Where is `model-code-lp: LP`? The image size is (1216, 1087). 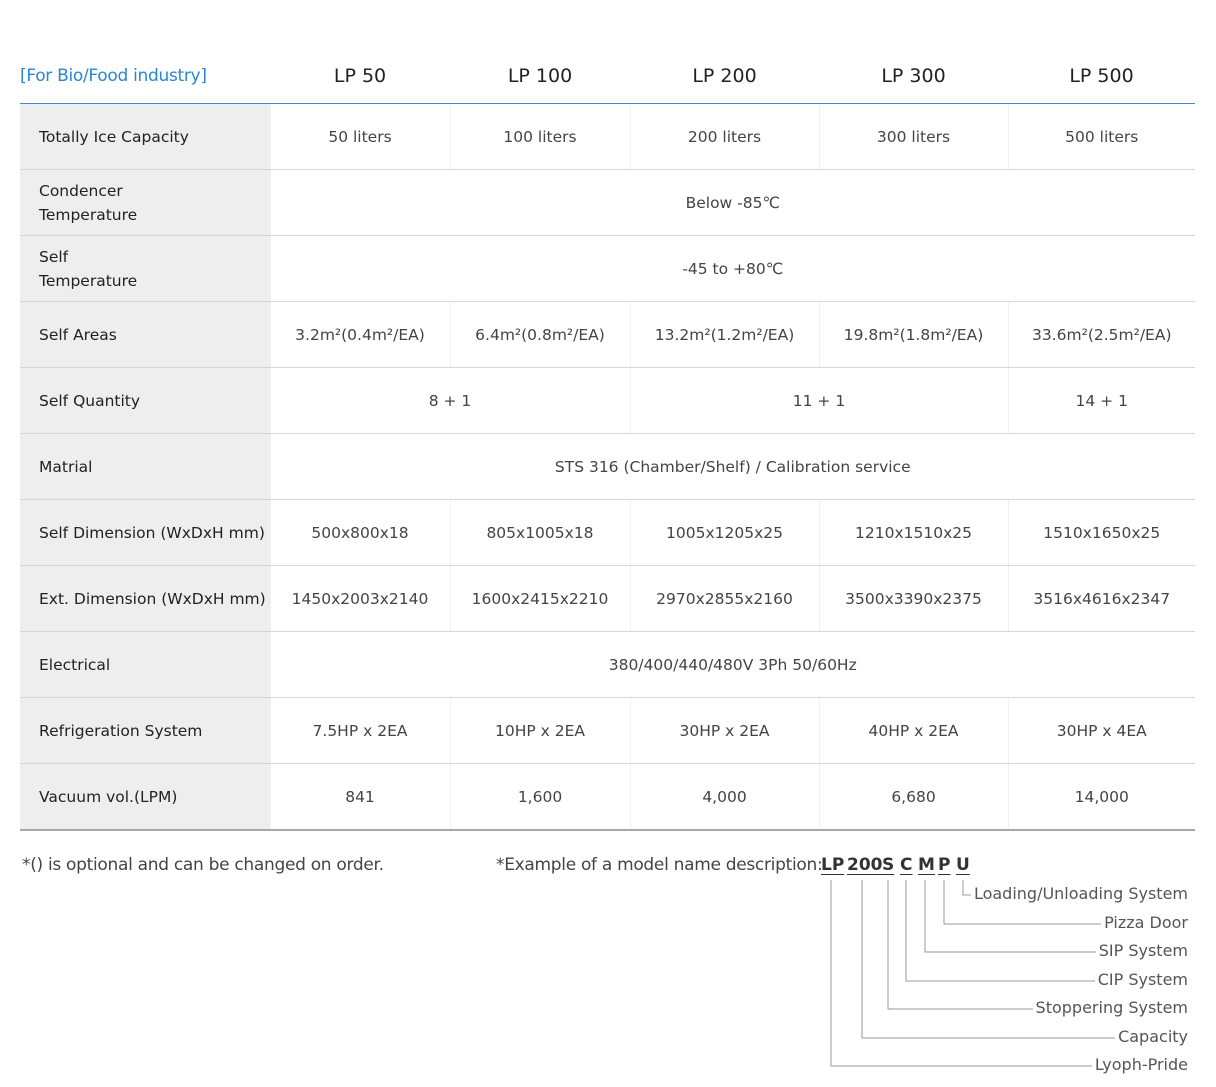 model-code-lp: LP is located at coordinates (833, 865).